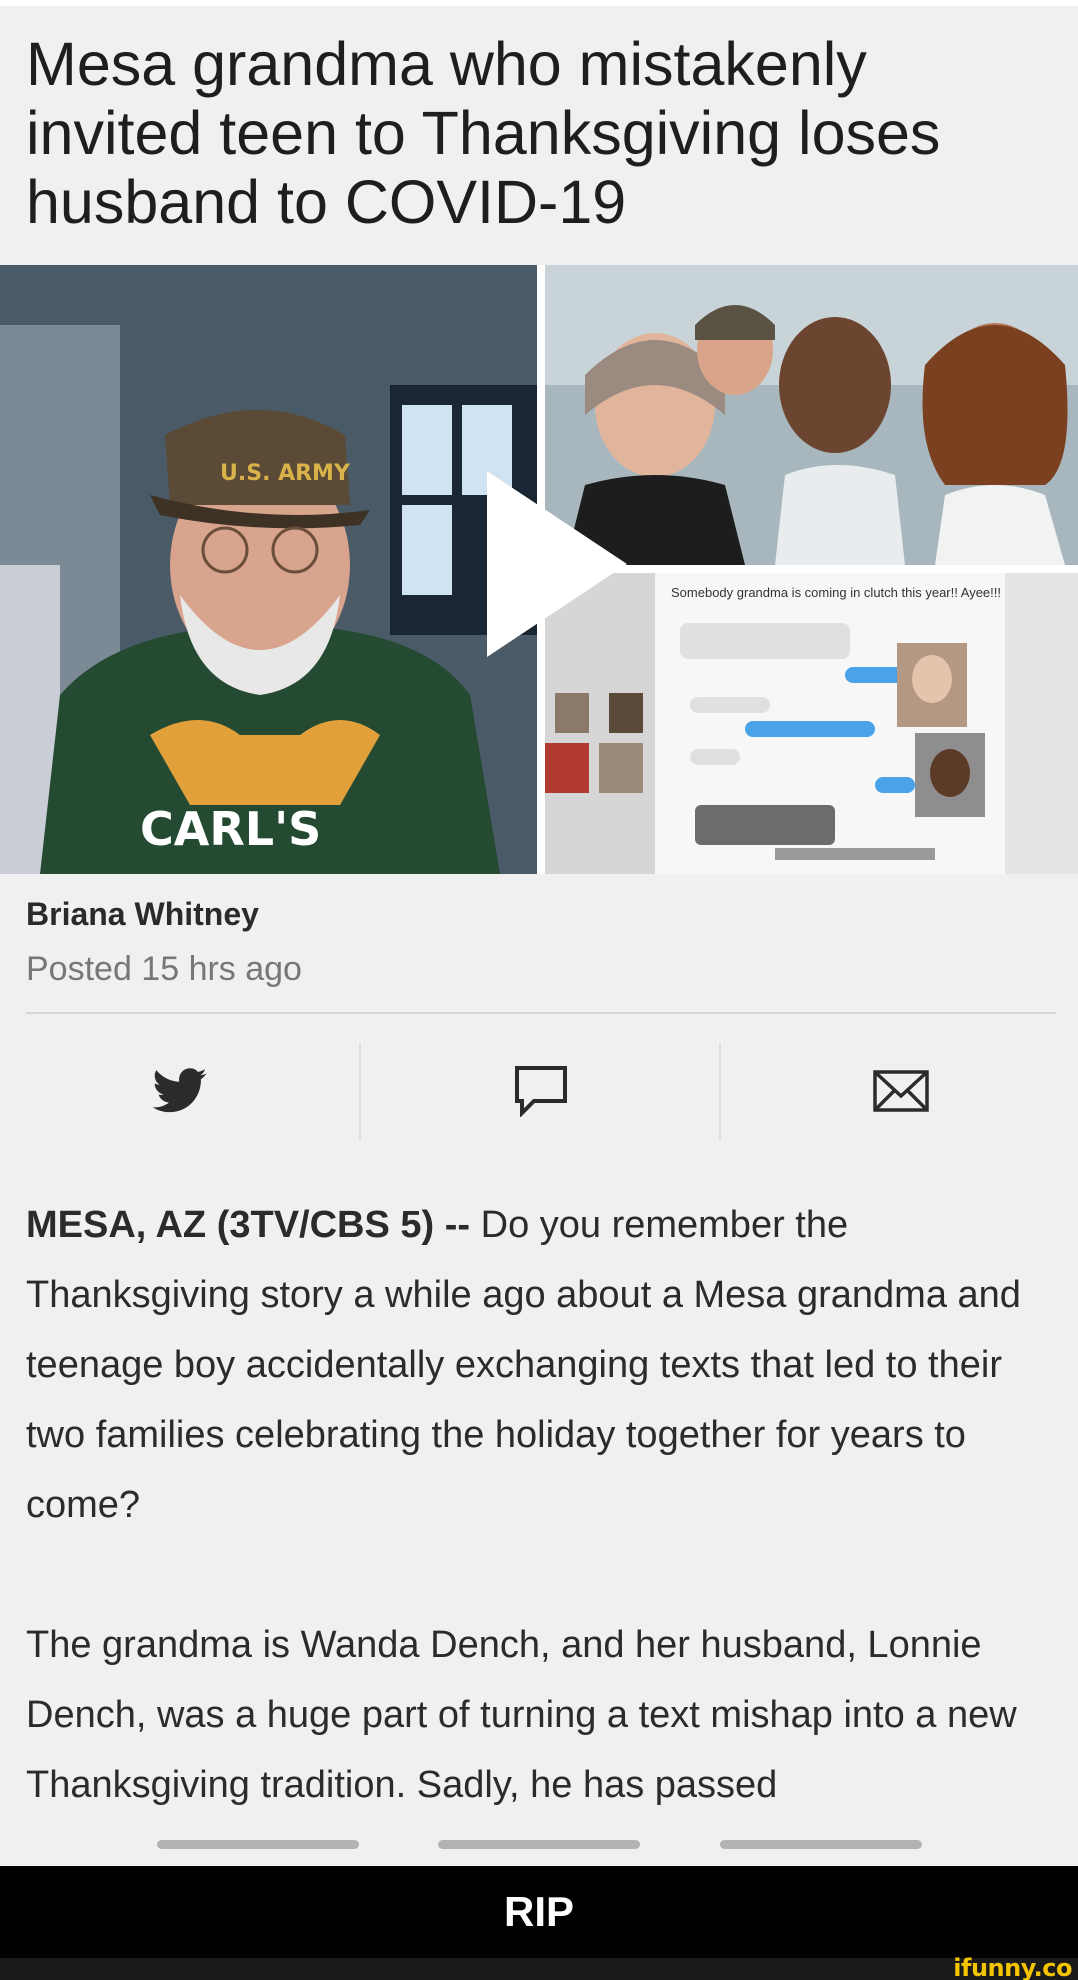  I want to click on share-twitter-button, so click(179, 1091).